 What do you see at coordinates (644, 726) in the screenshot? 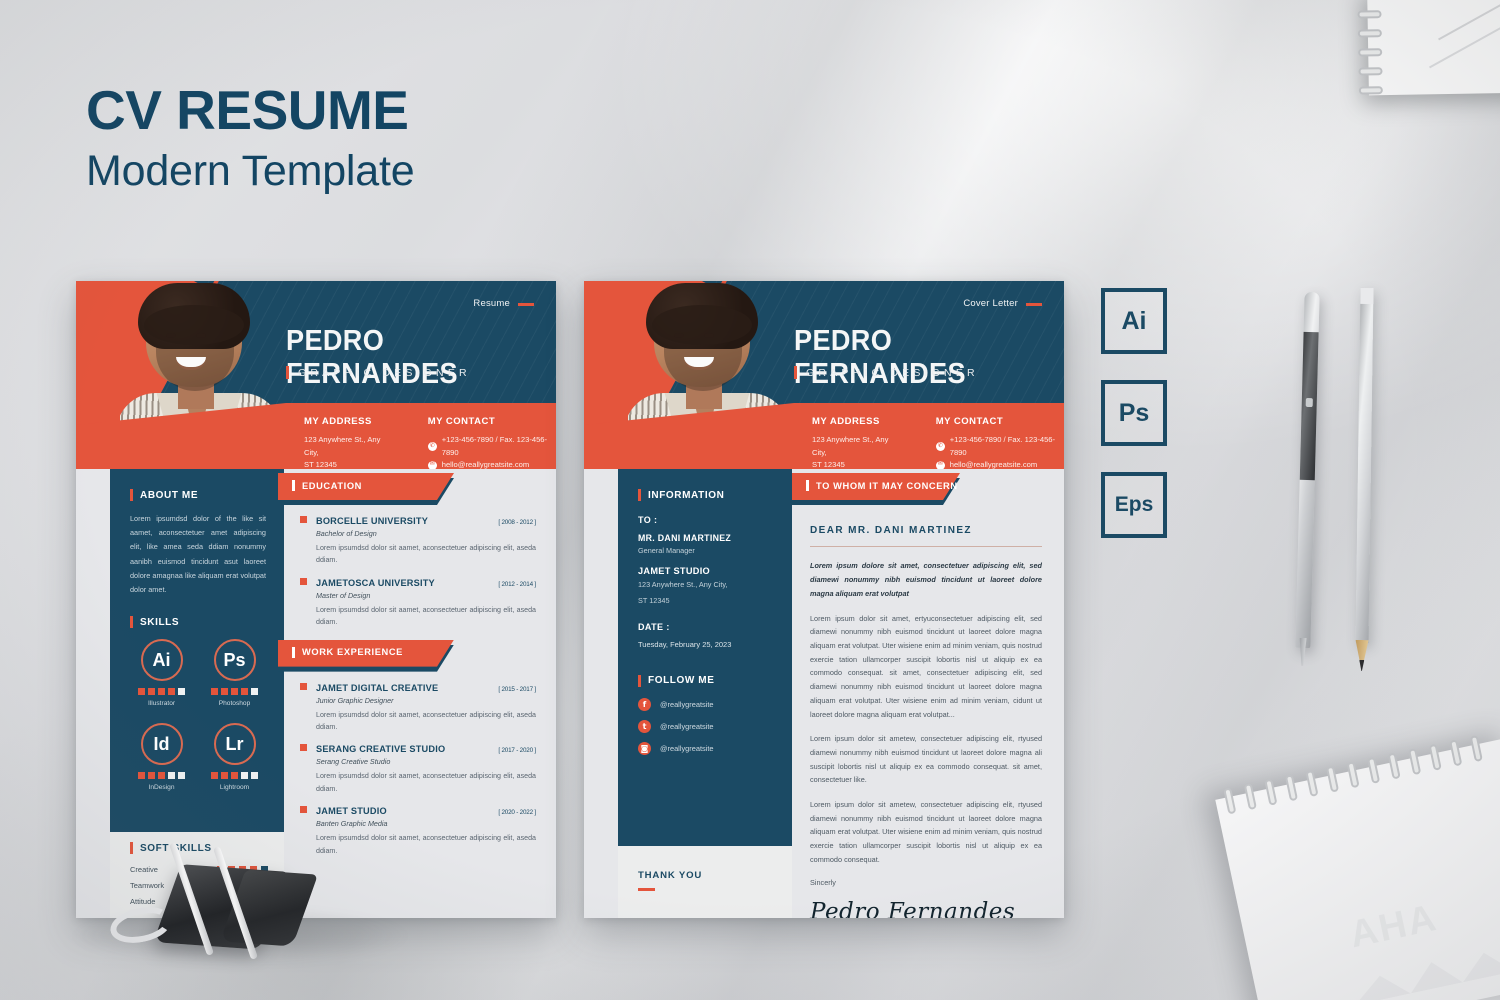
I see `twitter-icon: t` at bounding box center [644, 726].